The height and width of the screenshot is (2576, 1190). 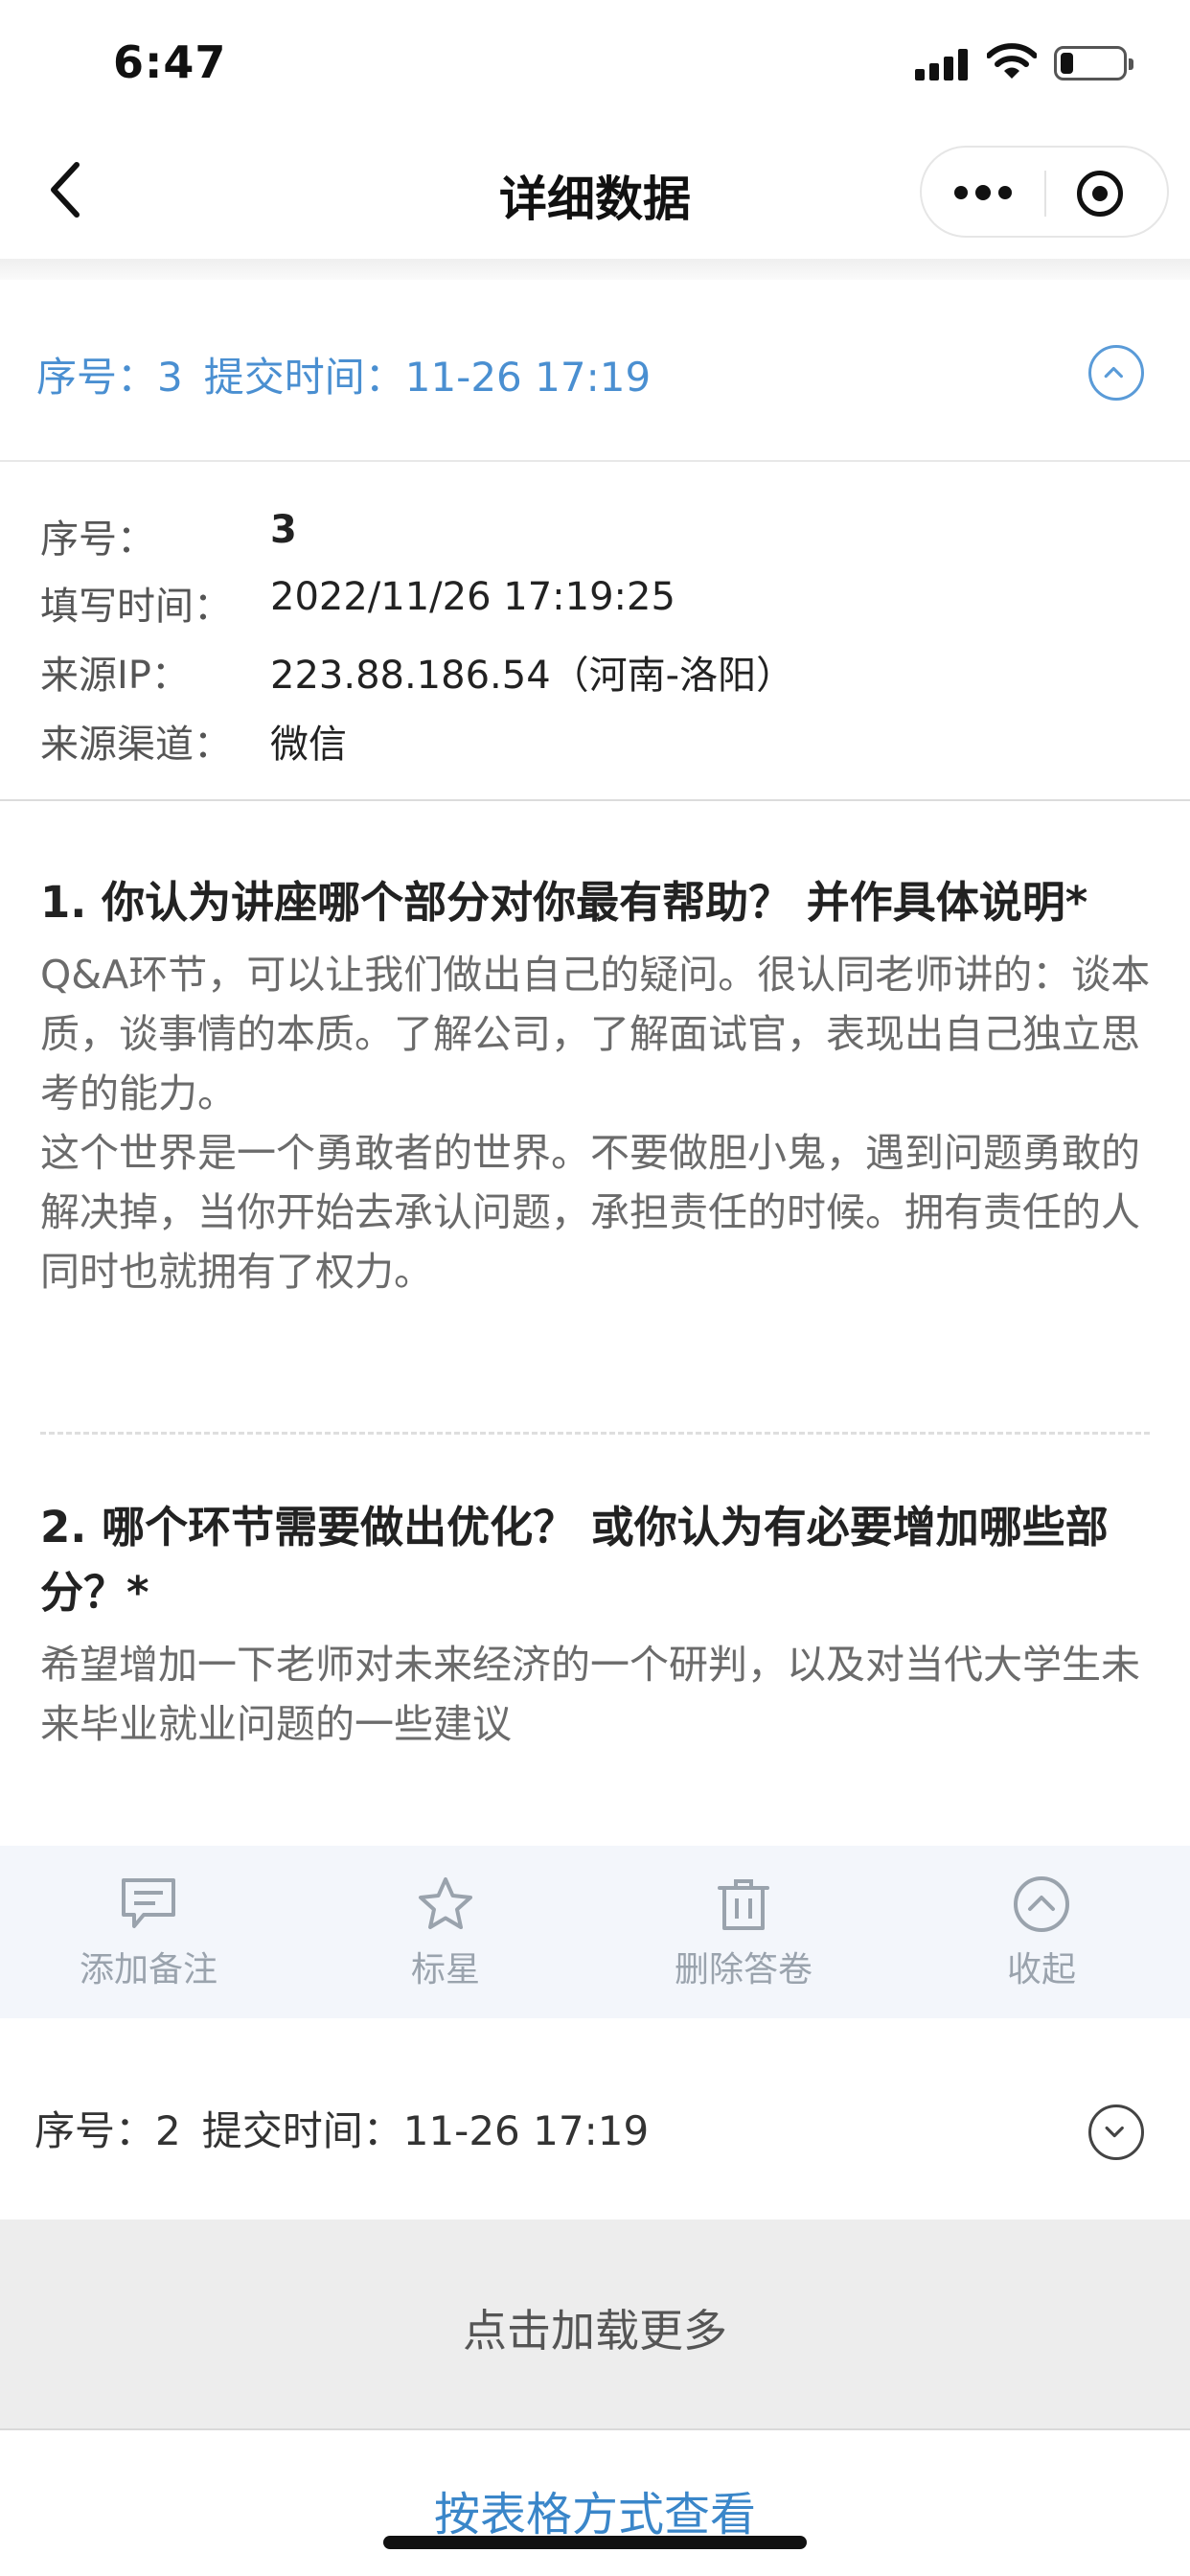 What do you see at coordinates (97, 540) in the screenshot?
I see `meta-label: 序号：` at bounding box center [97, 540].